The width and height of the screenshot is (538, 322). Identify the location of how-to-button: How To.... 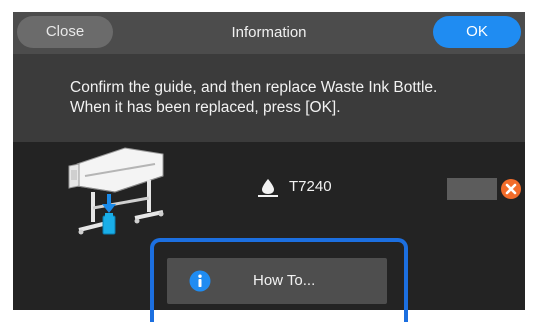
(277, 281).